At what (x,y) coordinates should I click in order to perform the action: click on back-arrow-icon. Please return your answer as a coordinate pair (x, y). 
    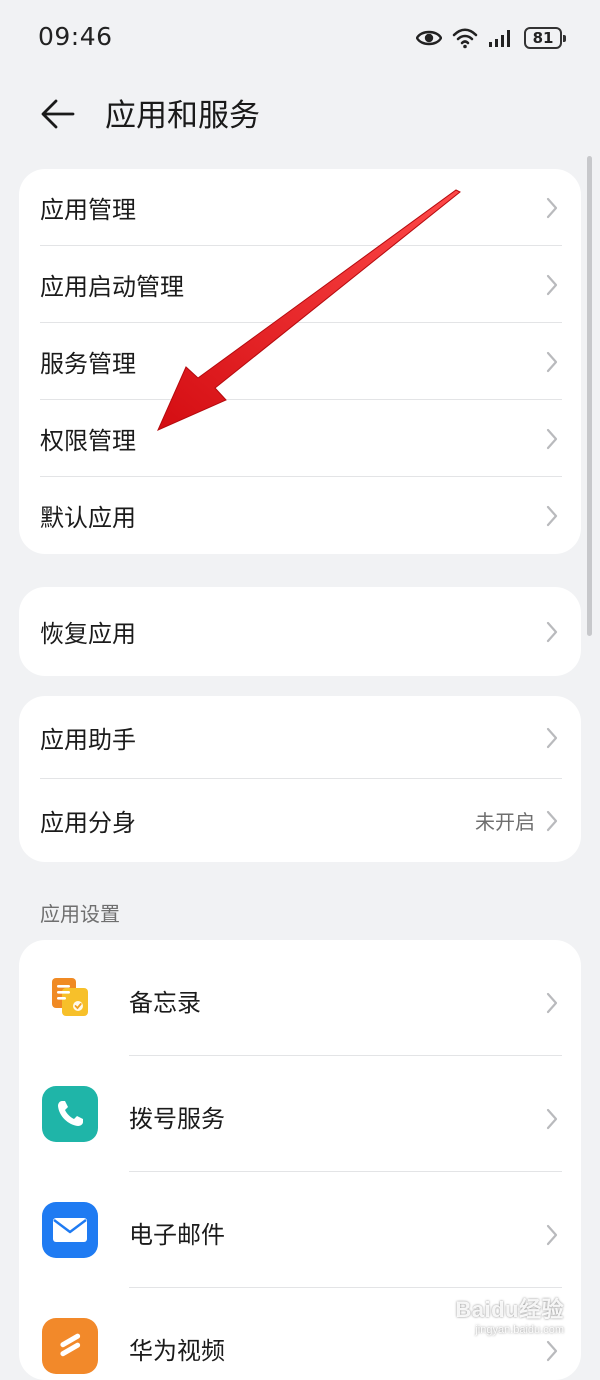
    Looking at the image, I should click on (58, 116).